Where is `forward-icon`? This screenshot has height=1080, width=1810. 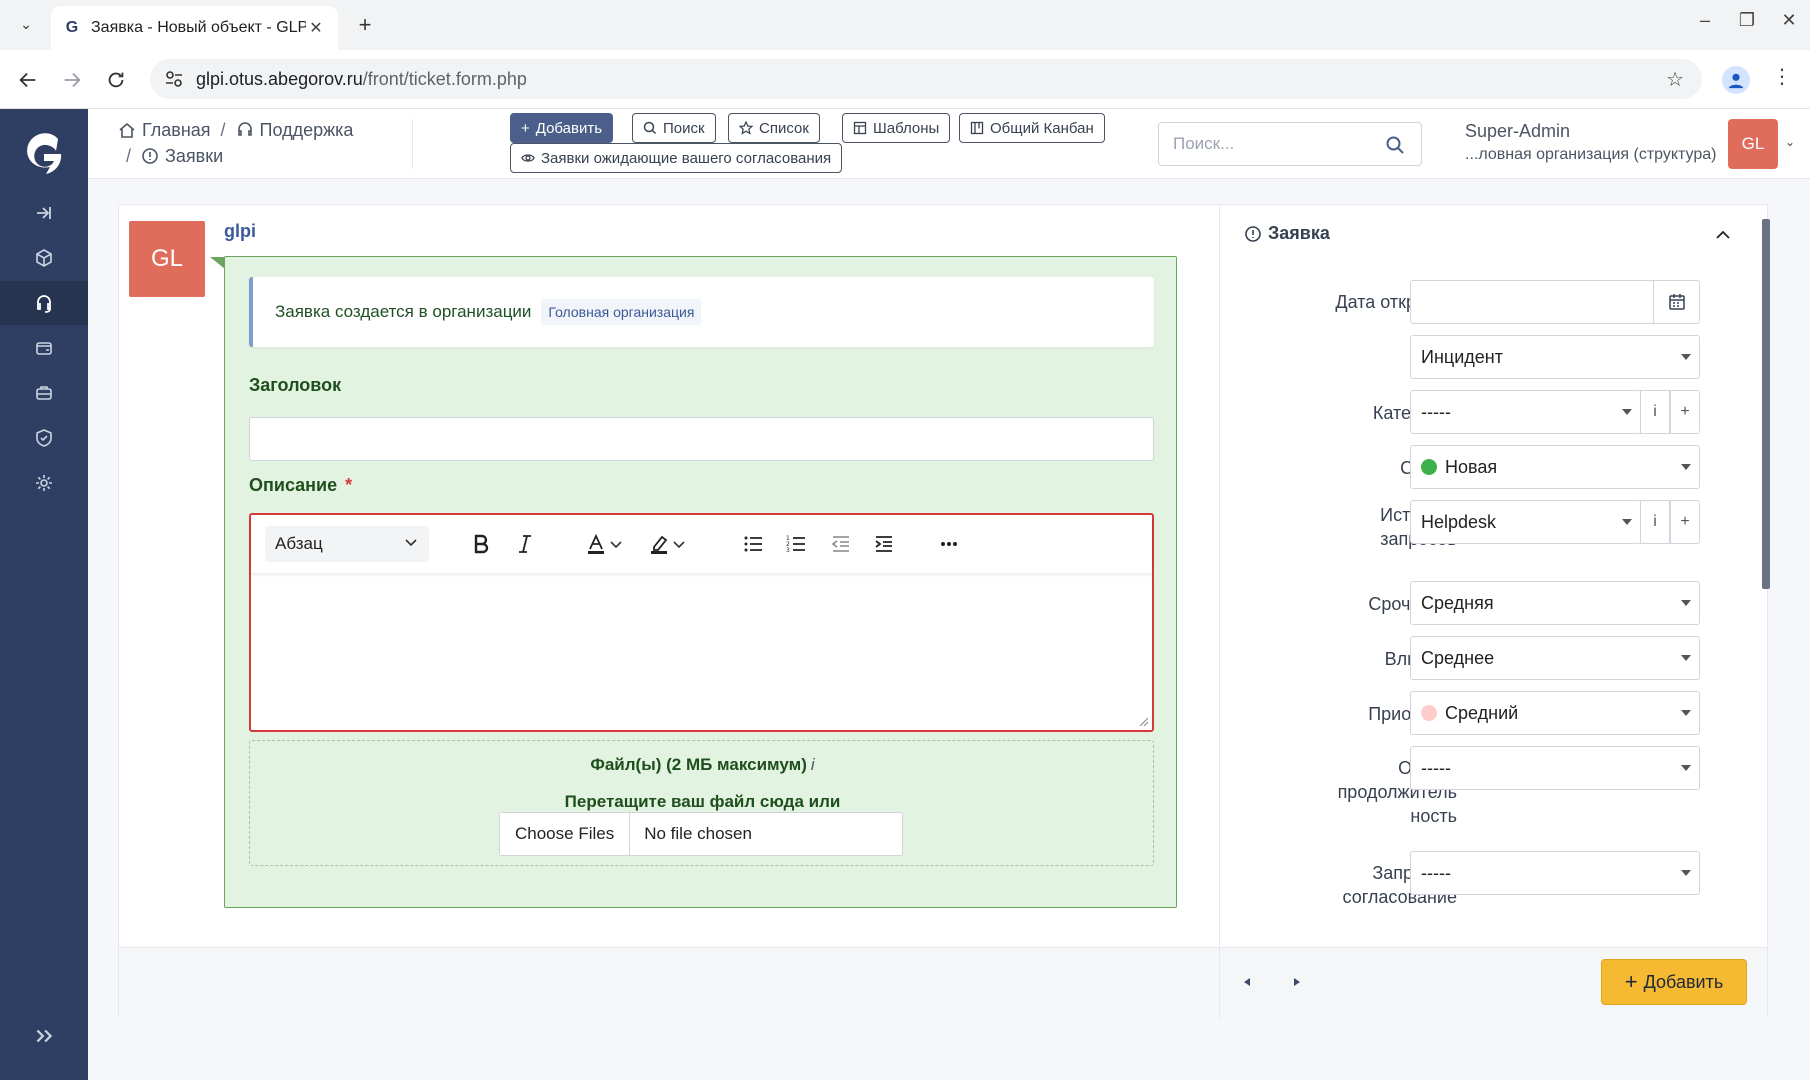 forward-icon is located at coordinates (72, 80).